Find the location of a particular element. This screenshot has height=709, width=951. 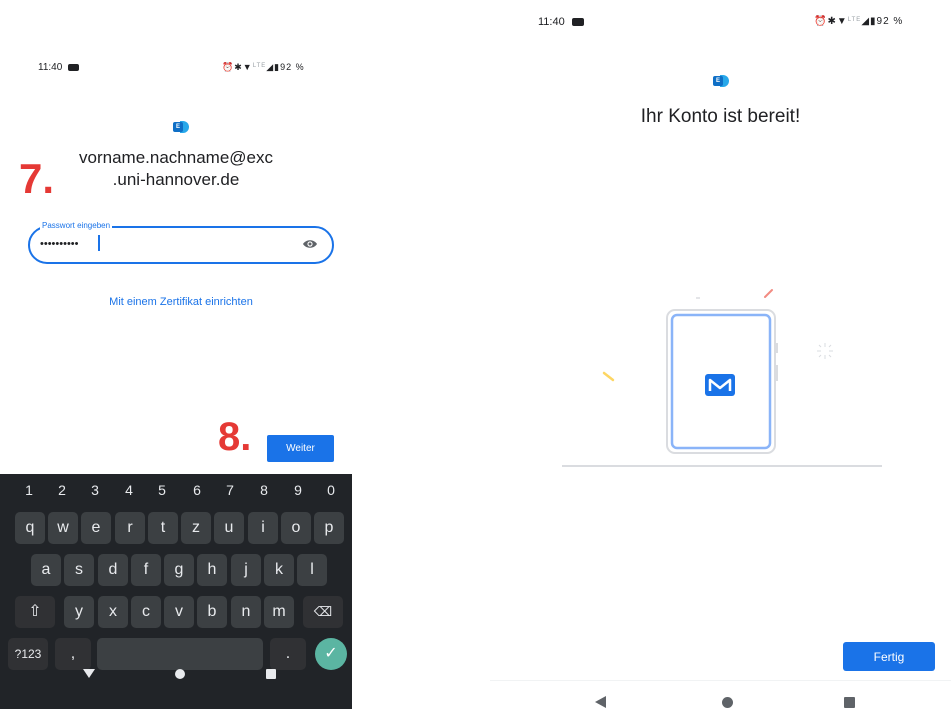

password-field-label: Passwort eingeben is located at coordinates (76, 225).